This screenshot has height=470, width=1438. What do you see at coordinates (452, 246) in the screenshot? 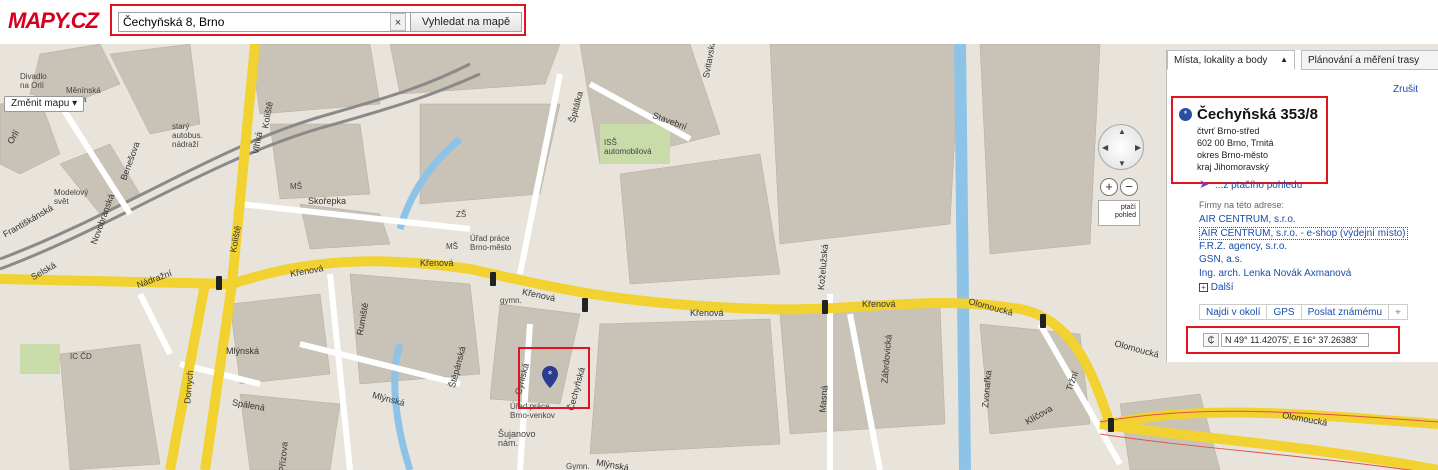
I see `label-ms2: MŠ` at bounding box center [452, 246].